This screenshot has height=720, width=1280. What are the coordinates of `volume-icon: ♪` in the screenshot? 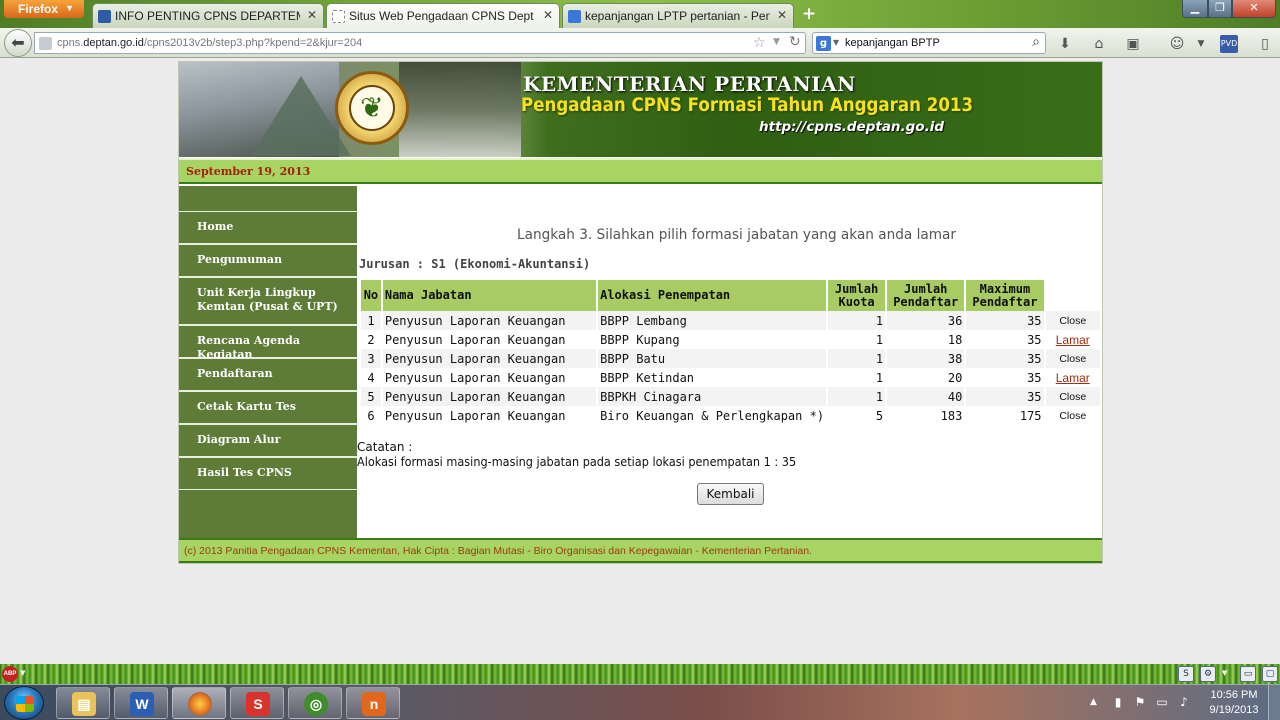 It's located at (1184, 702).